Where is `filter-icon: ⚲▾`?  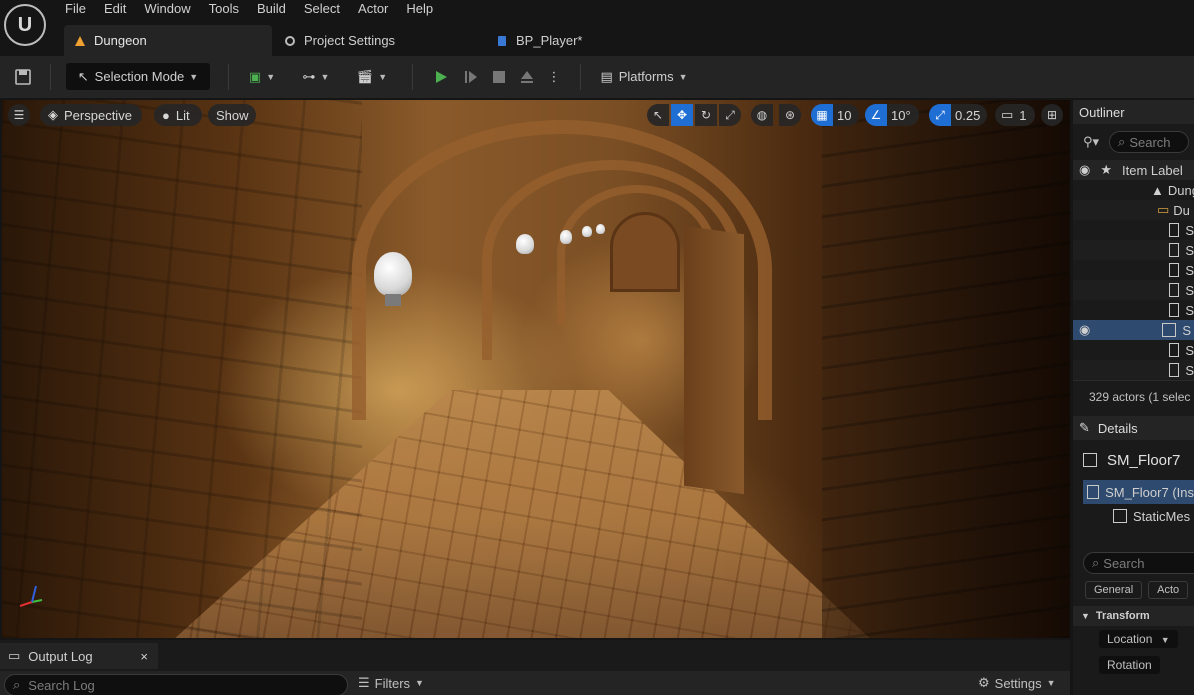
filter-icon: ⚲▾ is located at coordinates (1091, 142).